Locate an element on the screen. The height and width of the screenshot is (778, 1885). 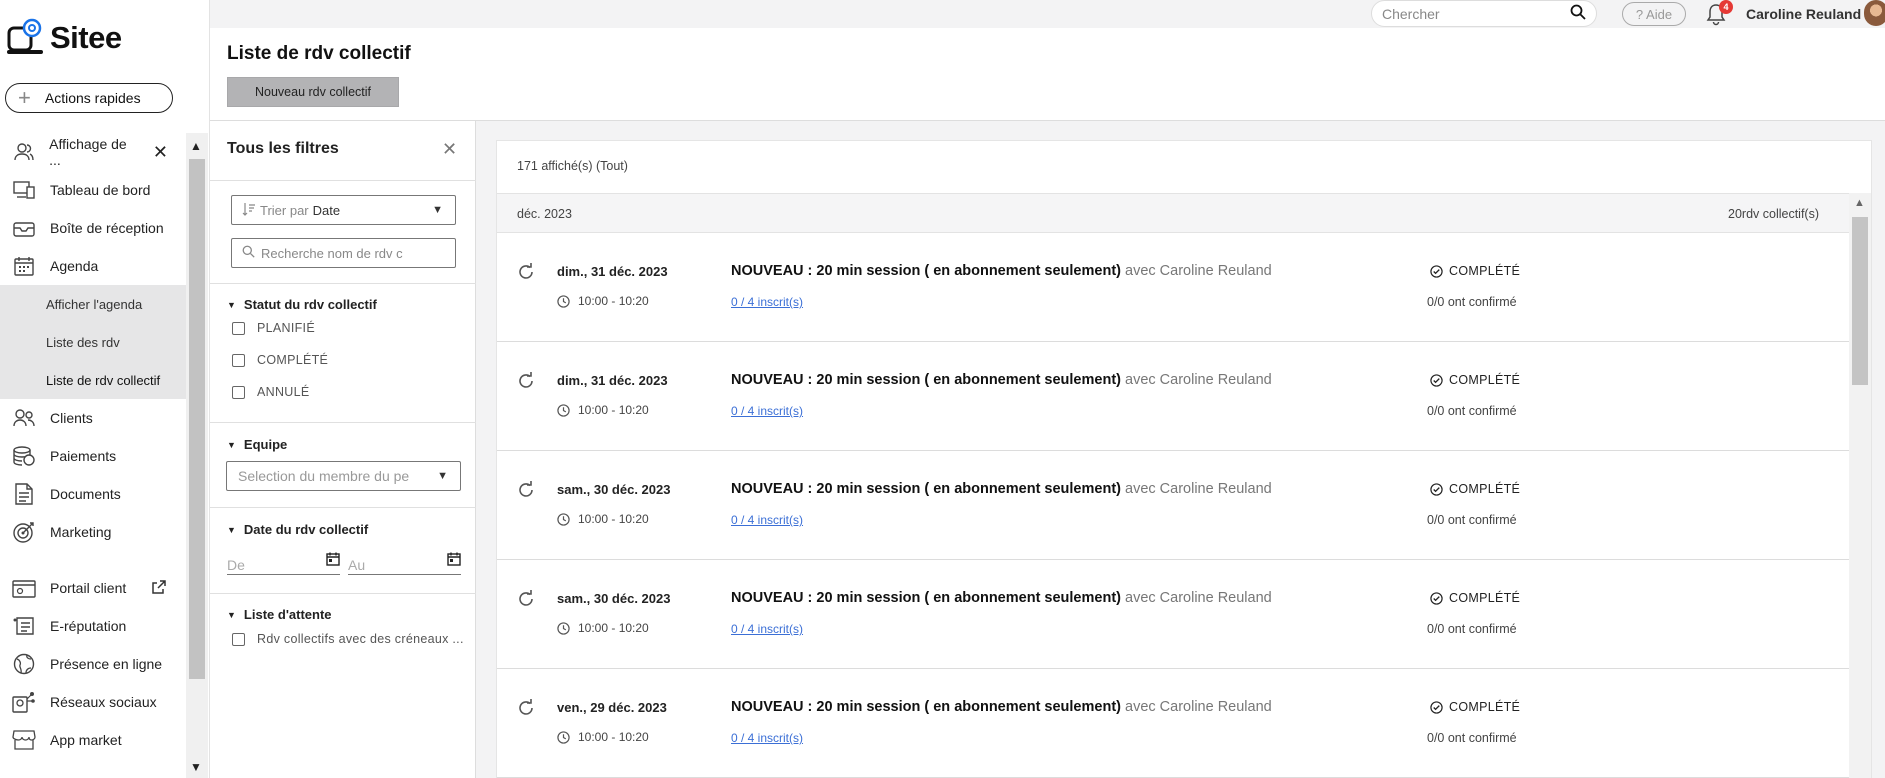
sort-select: Trier par Date ▼ is located at coordinates (343, 210).